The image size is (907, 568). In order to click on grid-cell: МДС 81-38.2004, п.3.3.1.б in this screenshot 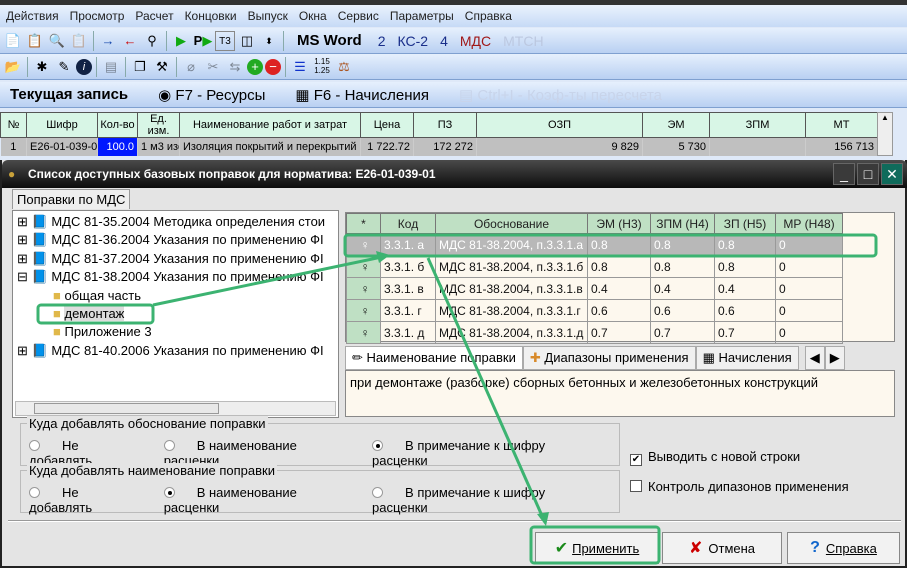, I will do `click(511, 266)`.